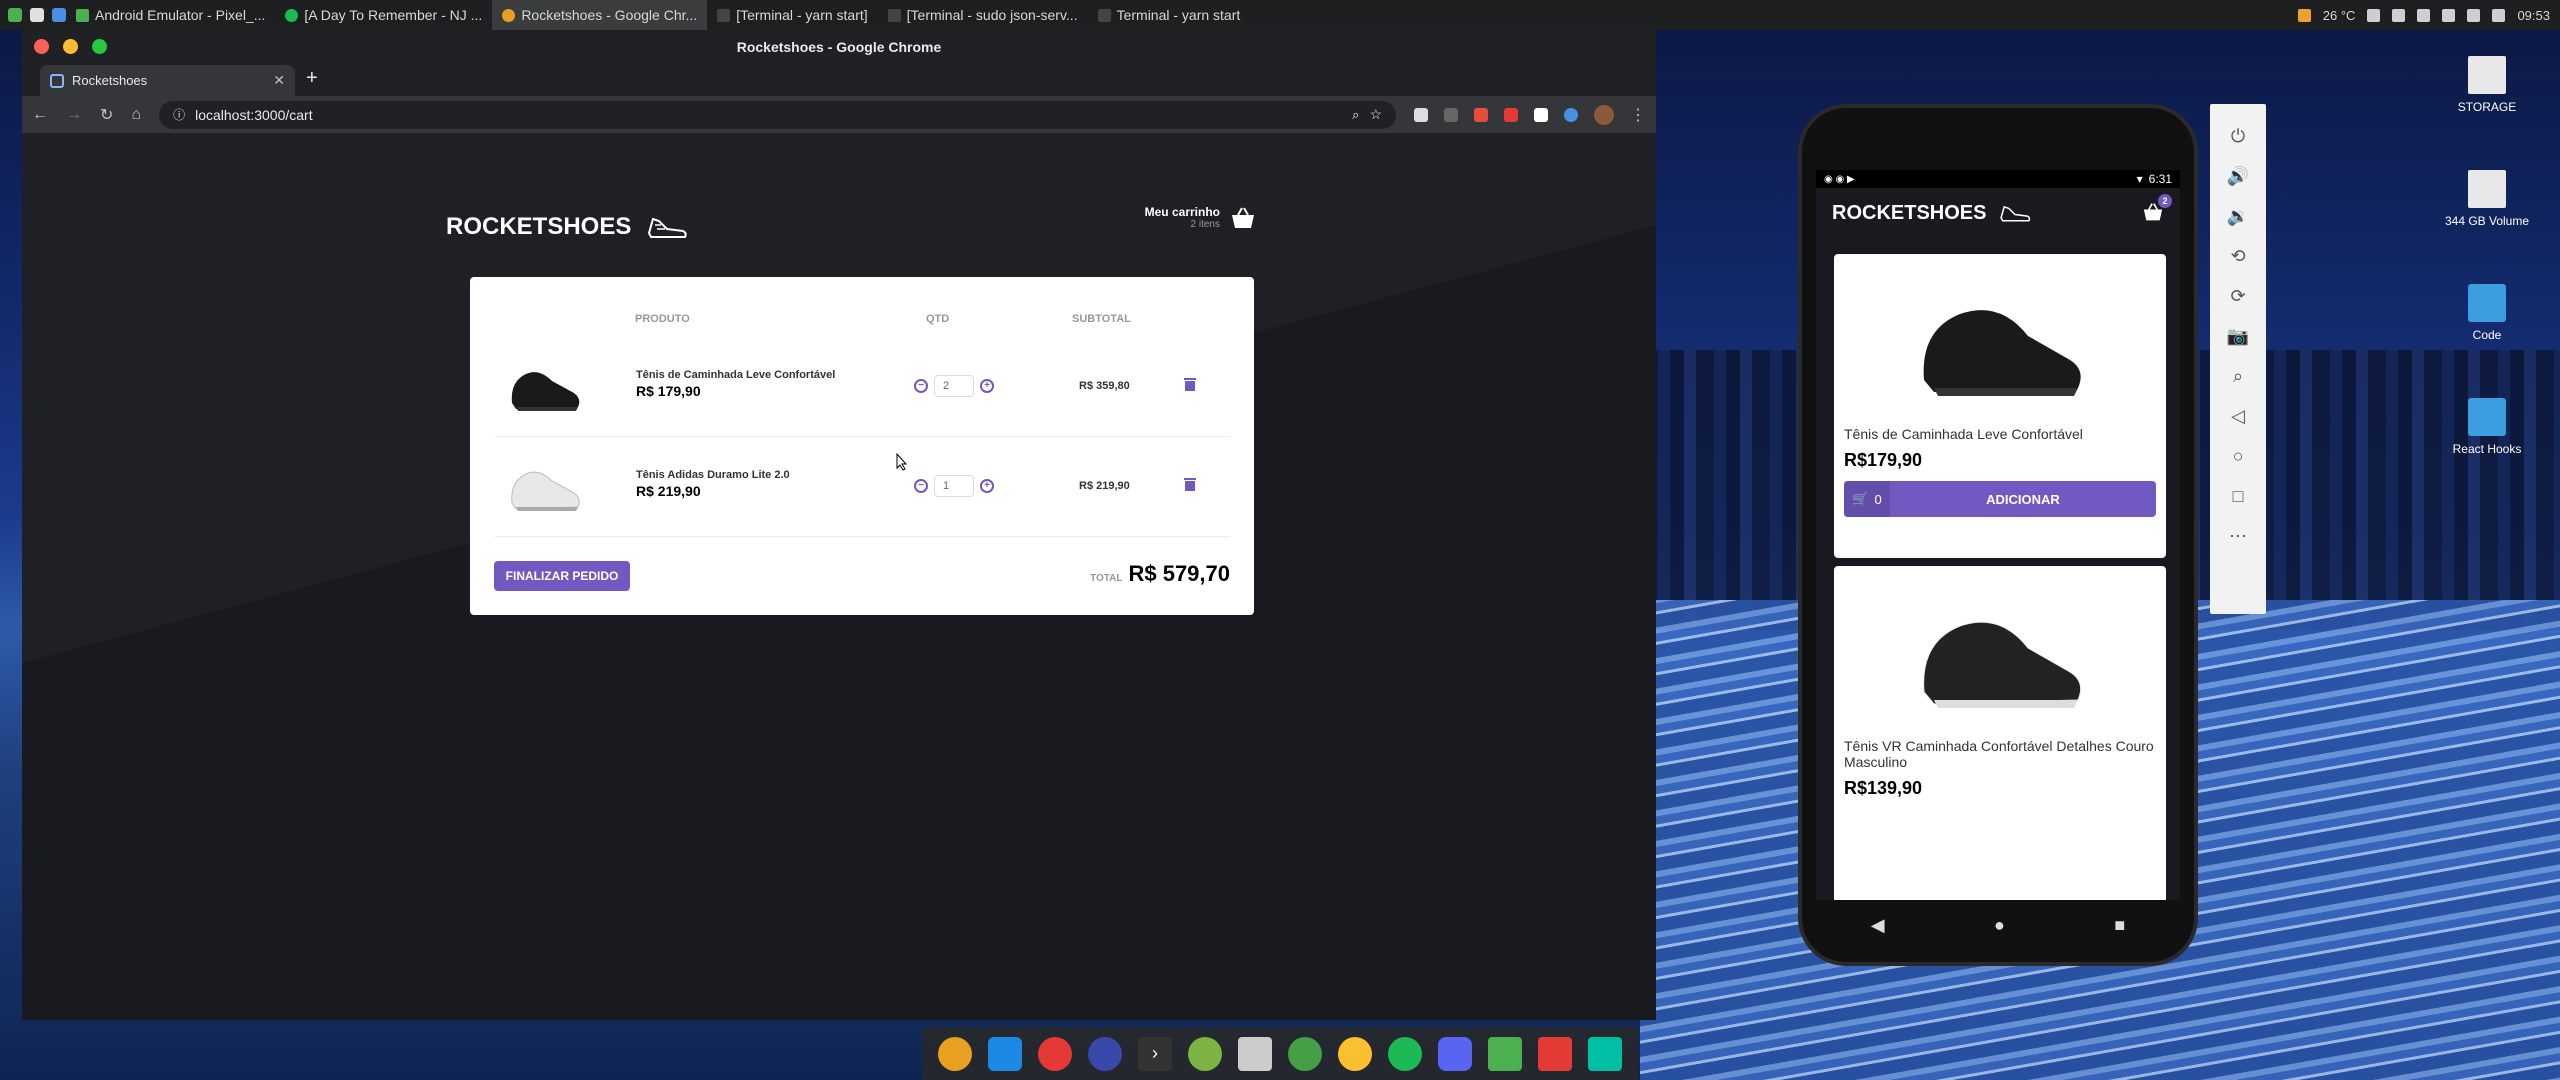  I want to click on favicon-icon, so click(57, 80).